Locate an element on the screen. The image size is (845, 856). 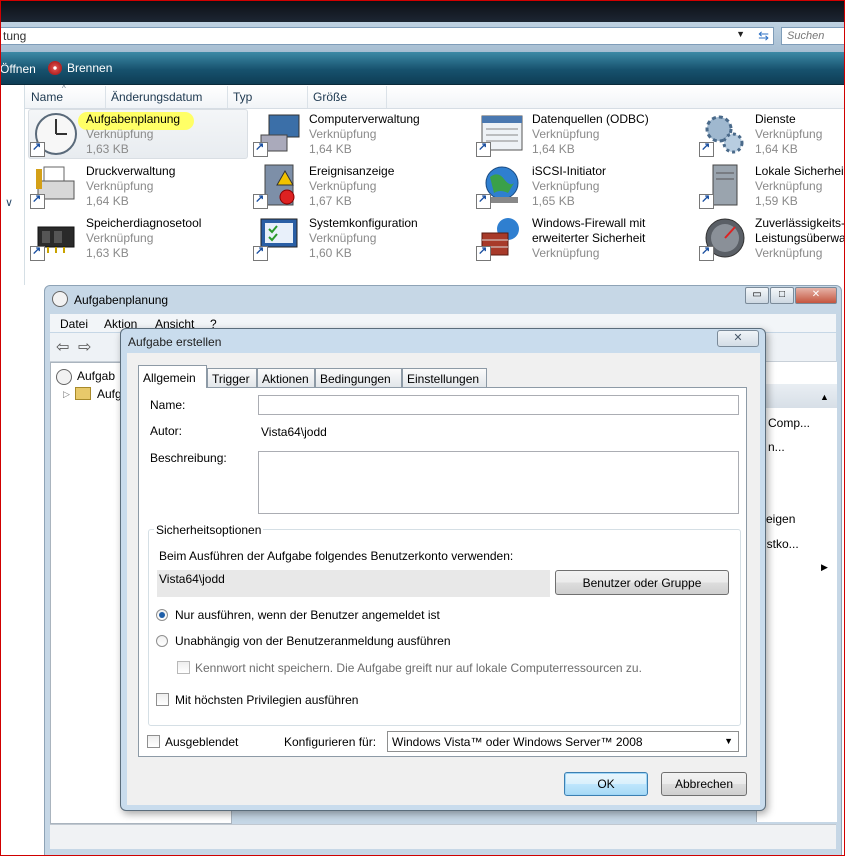
item-size: 1,63 KB is located at coordinates (107, 149).